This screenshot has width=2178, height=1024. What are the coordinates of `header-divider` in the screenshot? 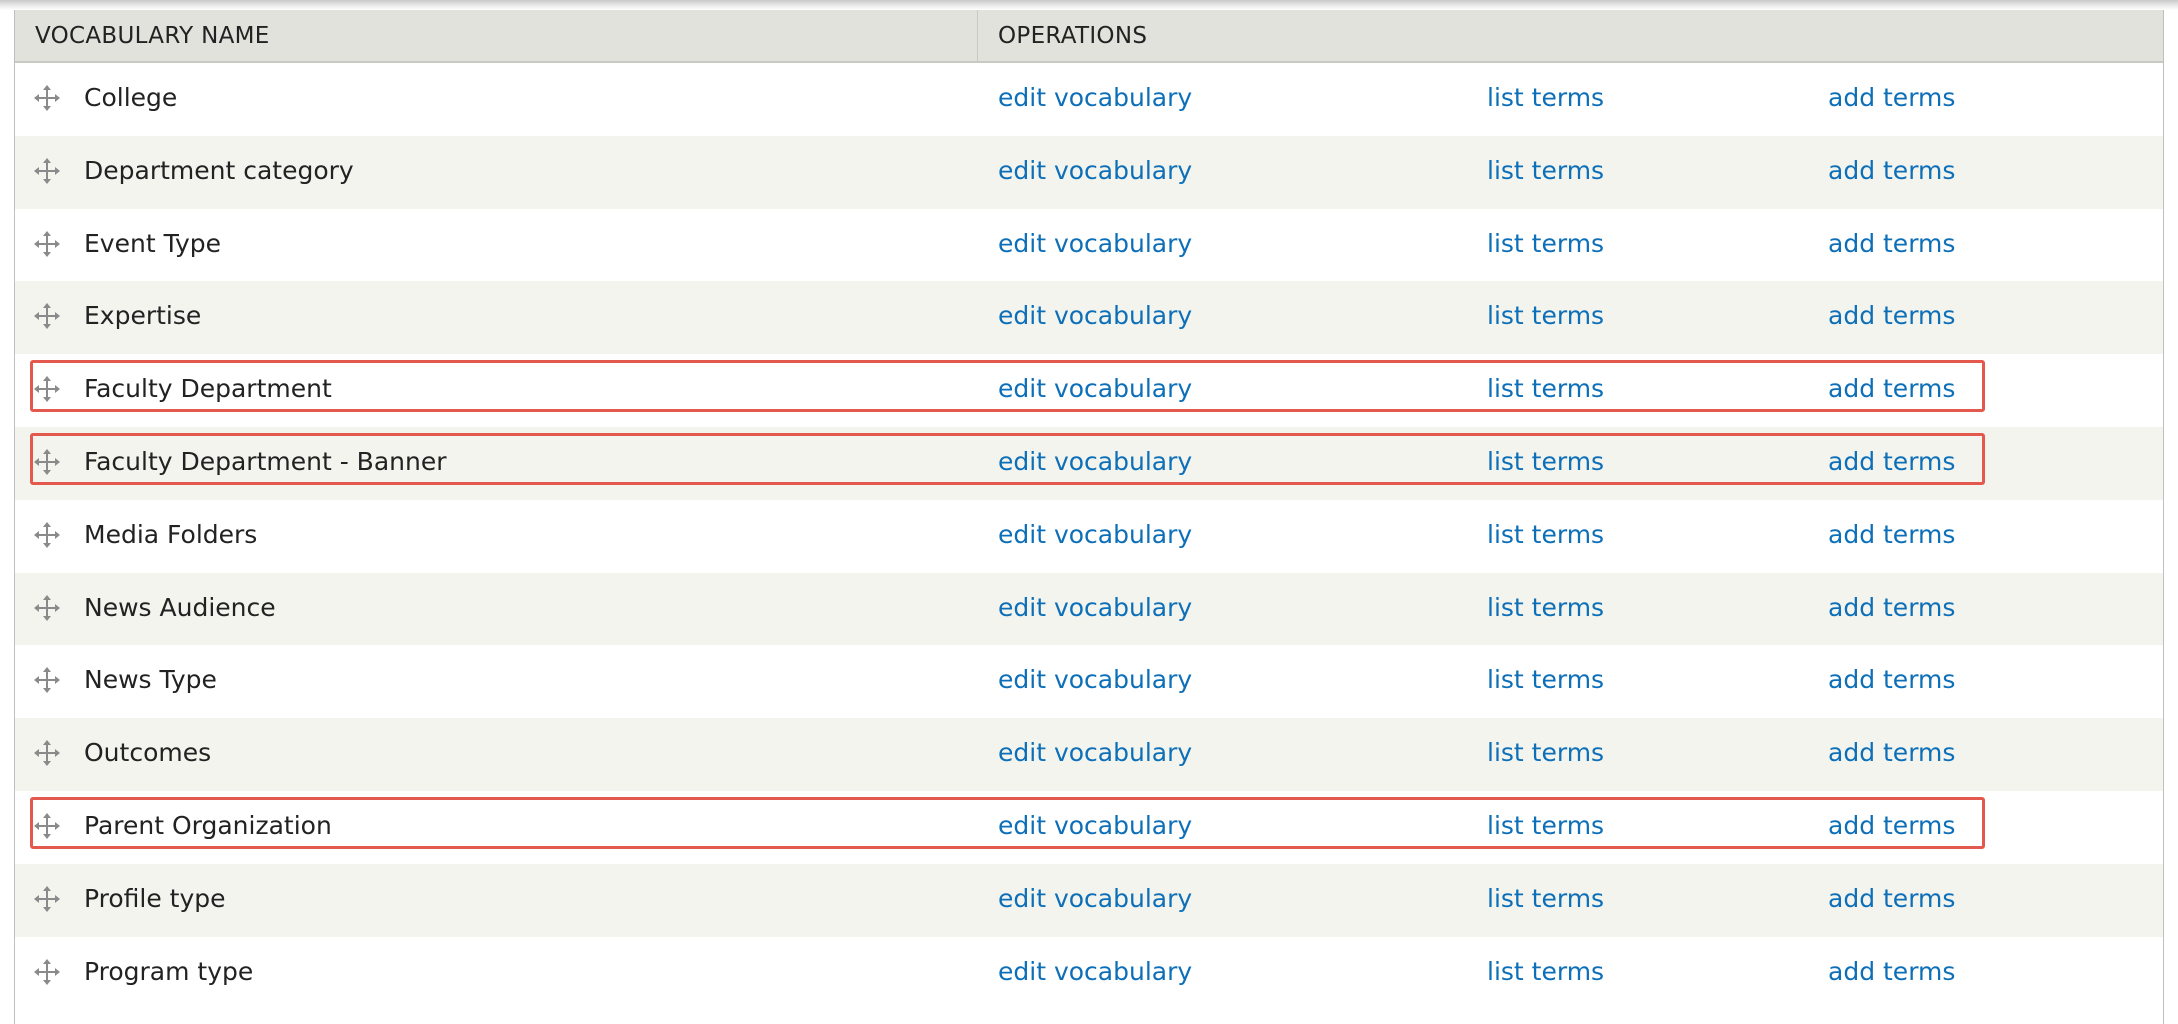 It's located at (977, 36).